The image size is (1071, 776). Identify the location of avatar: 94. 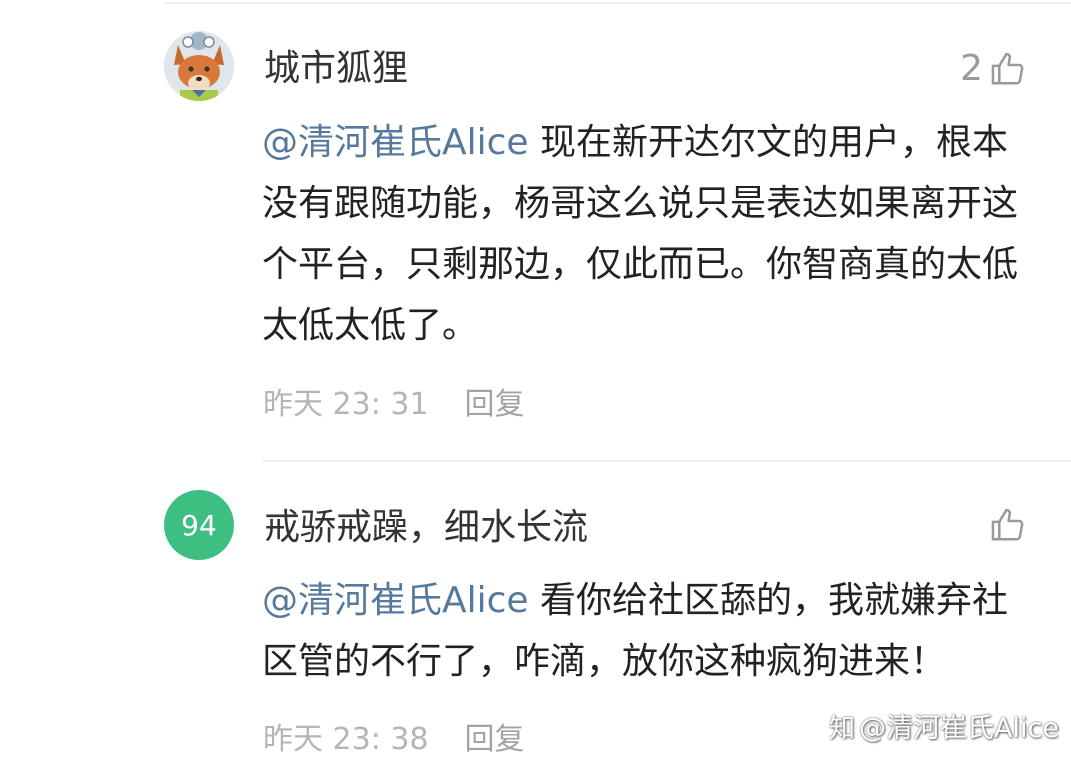
(199, 525).